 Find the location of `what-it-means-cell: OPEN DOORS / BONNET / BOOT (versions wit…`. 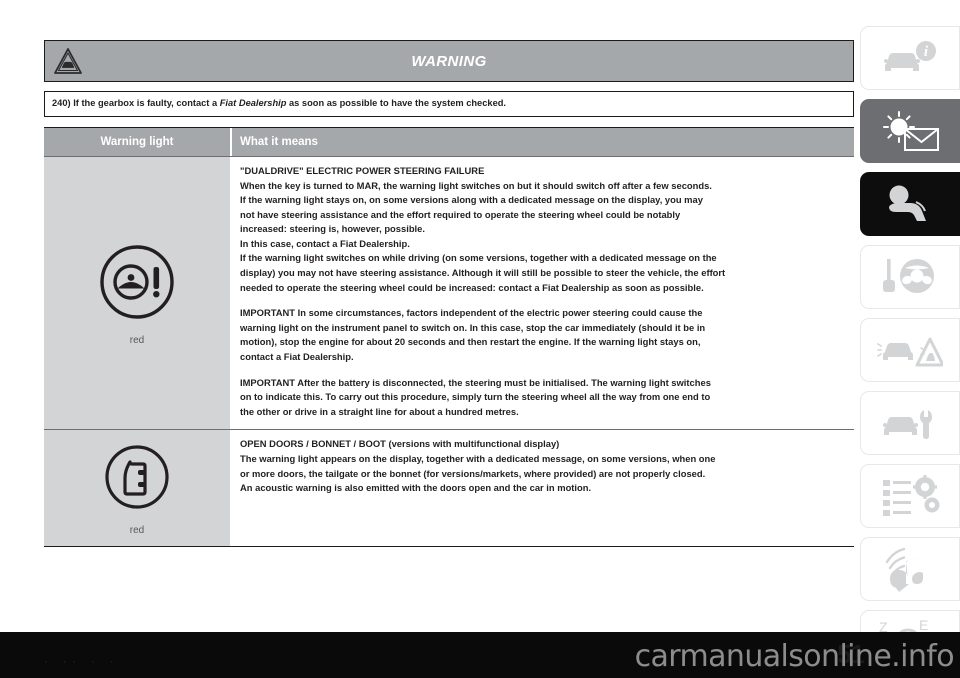

what-it-means-cell: OPEN DOORS / BONNET / BOOT (versions wit… is located at coordinates (543, 488).